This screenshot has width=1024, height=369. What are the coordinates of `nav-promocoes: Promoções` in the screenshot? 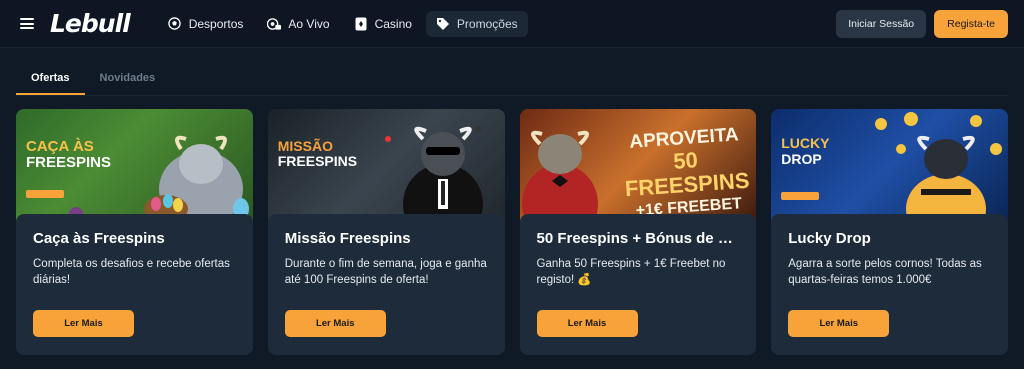 It's located at (476, 23).